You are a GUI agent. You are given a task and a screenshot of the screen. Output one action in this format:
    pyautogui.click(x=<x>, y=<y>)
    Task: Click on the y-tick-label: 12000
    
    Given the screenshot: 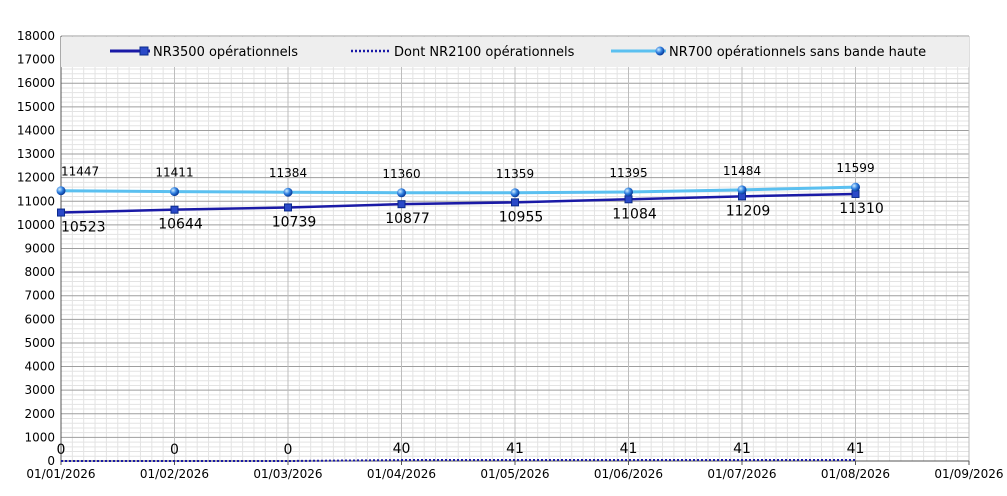 What is the action you would take?
    pyautogui.click(x=36, y=178)
    